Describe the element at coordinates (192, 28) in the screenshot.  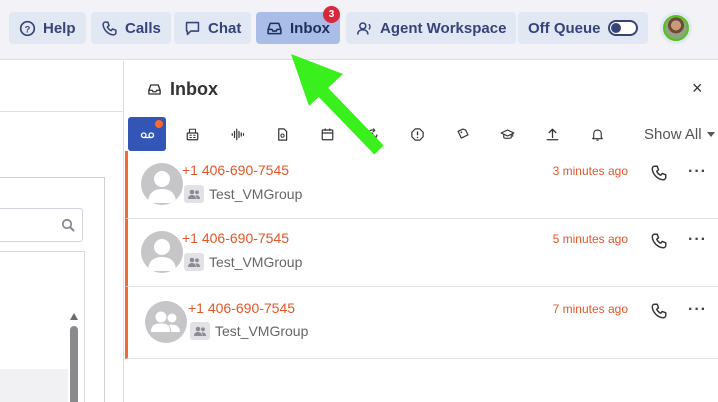
I see `chat-icon` at that location.